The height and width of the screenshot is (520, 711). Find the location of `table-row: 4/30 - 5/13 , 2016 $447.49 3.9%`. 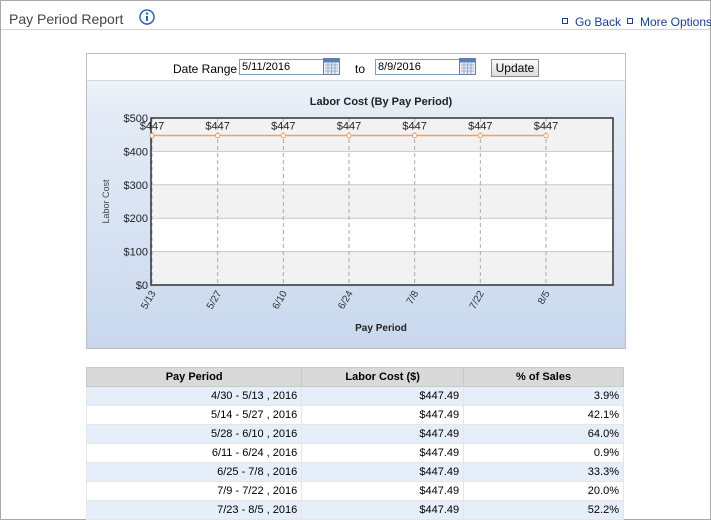

table-row: 4/30 - 5/13 , 2016 $447.49 3.9% is located at coordinates (354, 396).